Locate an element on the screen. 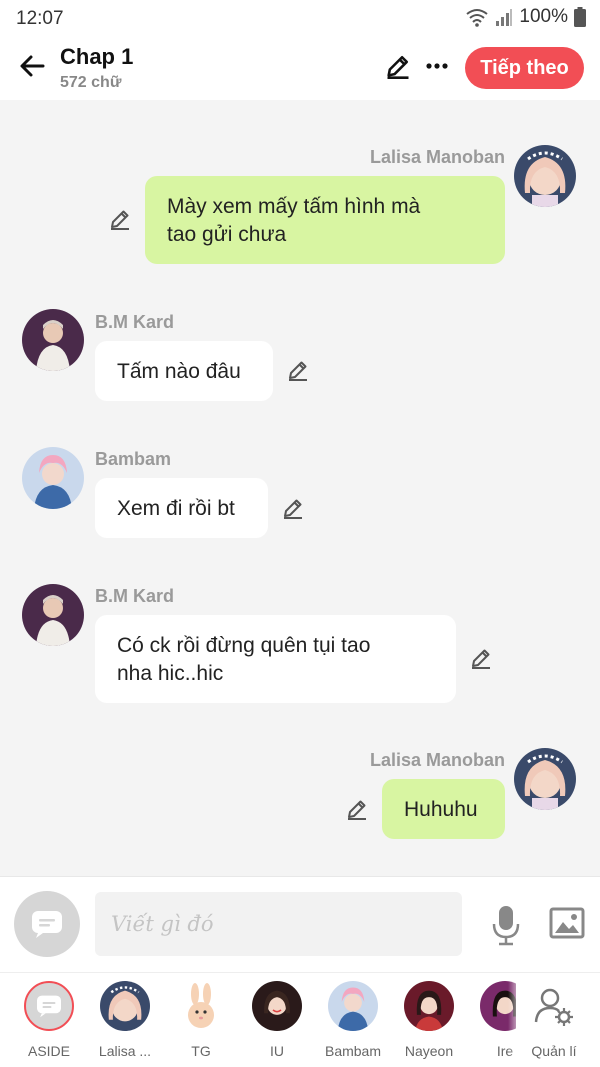 The width and height of the screenshot is (600, 1067). wifi-icon is located at coordinates (477, 18).